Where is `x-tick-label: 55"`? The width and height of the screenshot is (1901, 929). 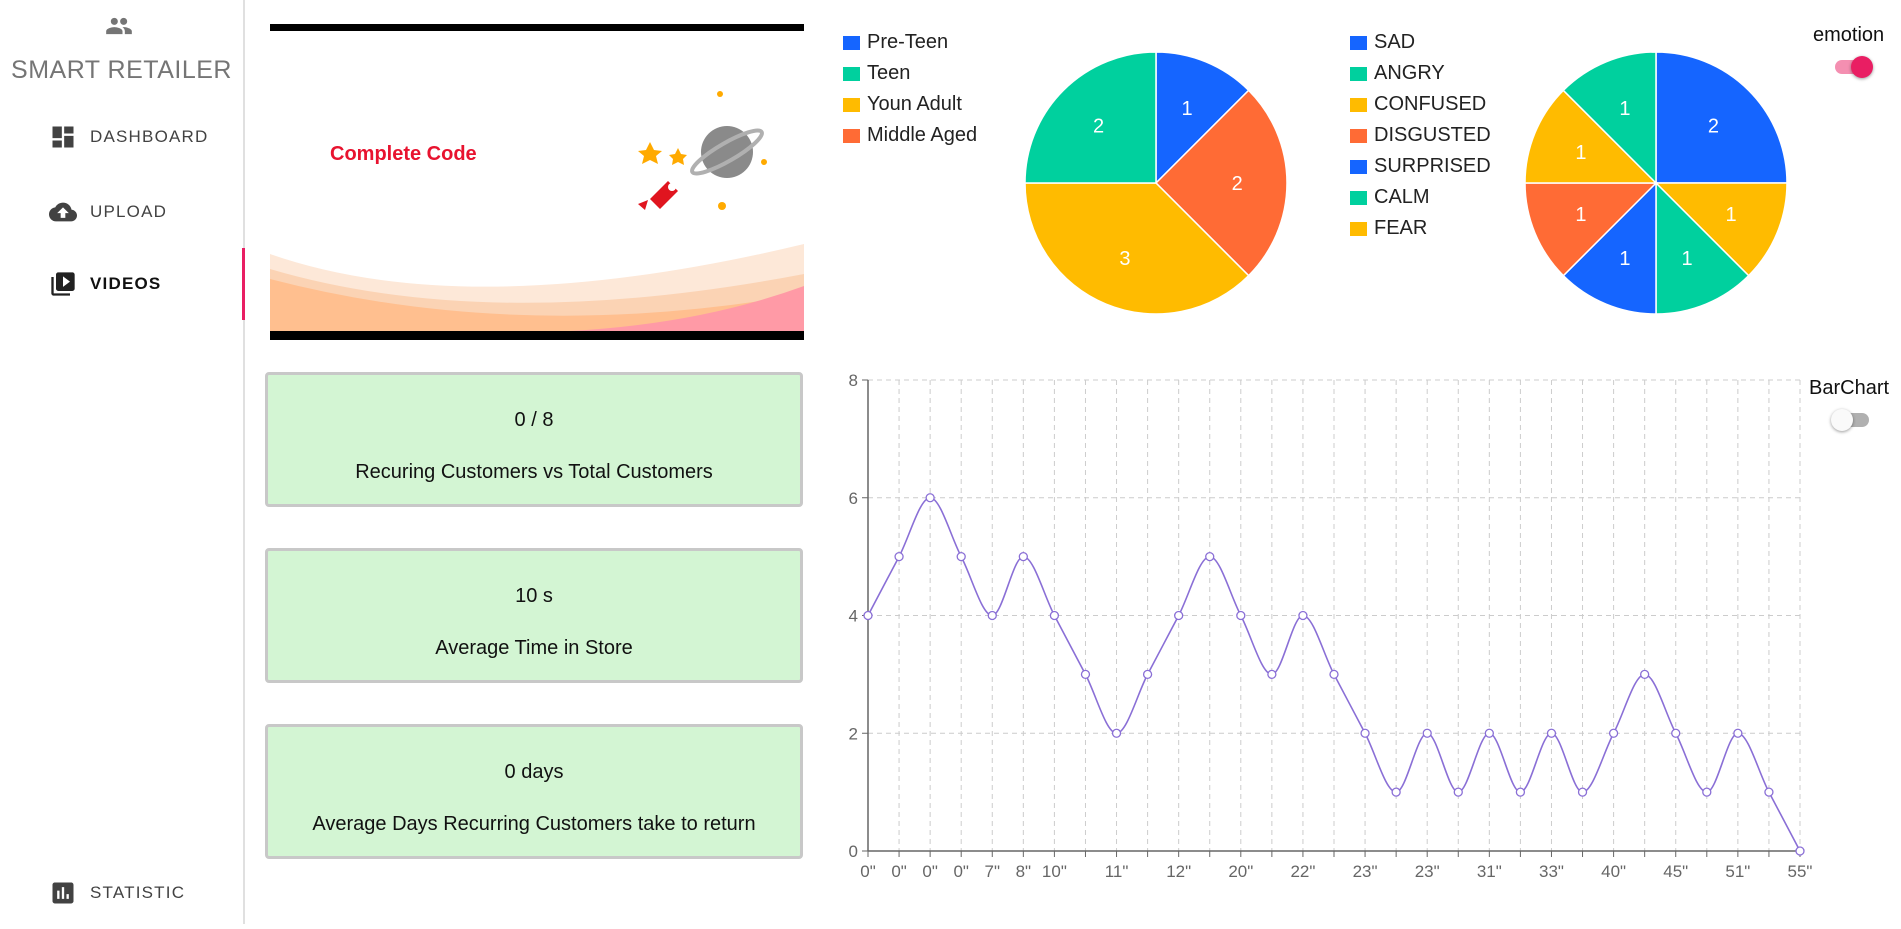
x-tick-label: 55" is located at coordinates (1800, 871).